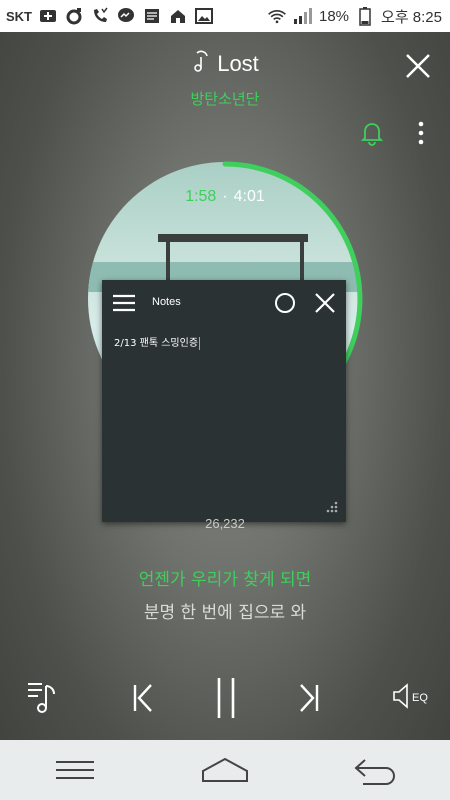  Describe the element at coordinates (277, 16) in the screenshot. I see `wifi-icon` at that location.